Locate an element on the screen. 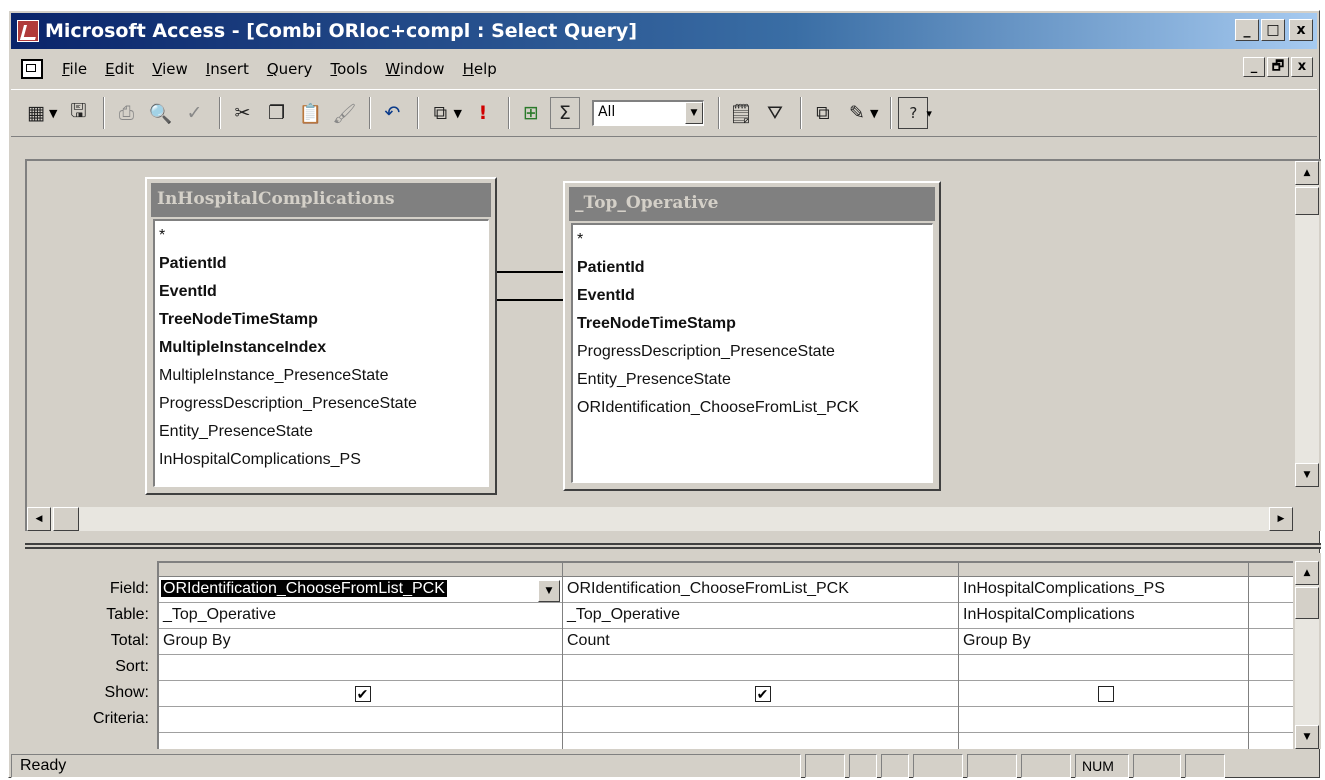 The height and width of the screenshot is (780, 1325). scroll-right-icon: ▶ is located at coordinates (1281, 519).